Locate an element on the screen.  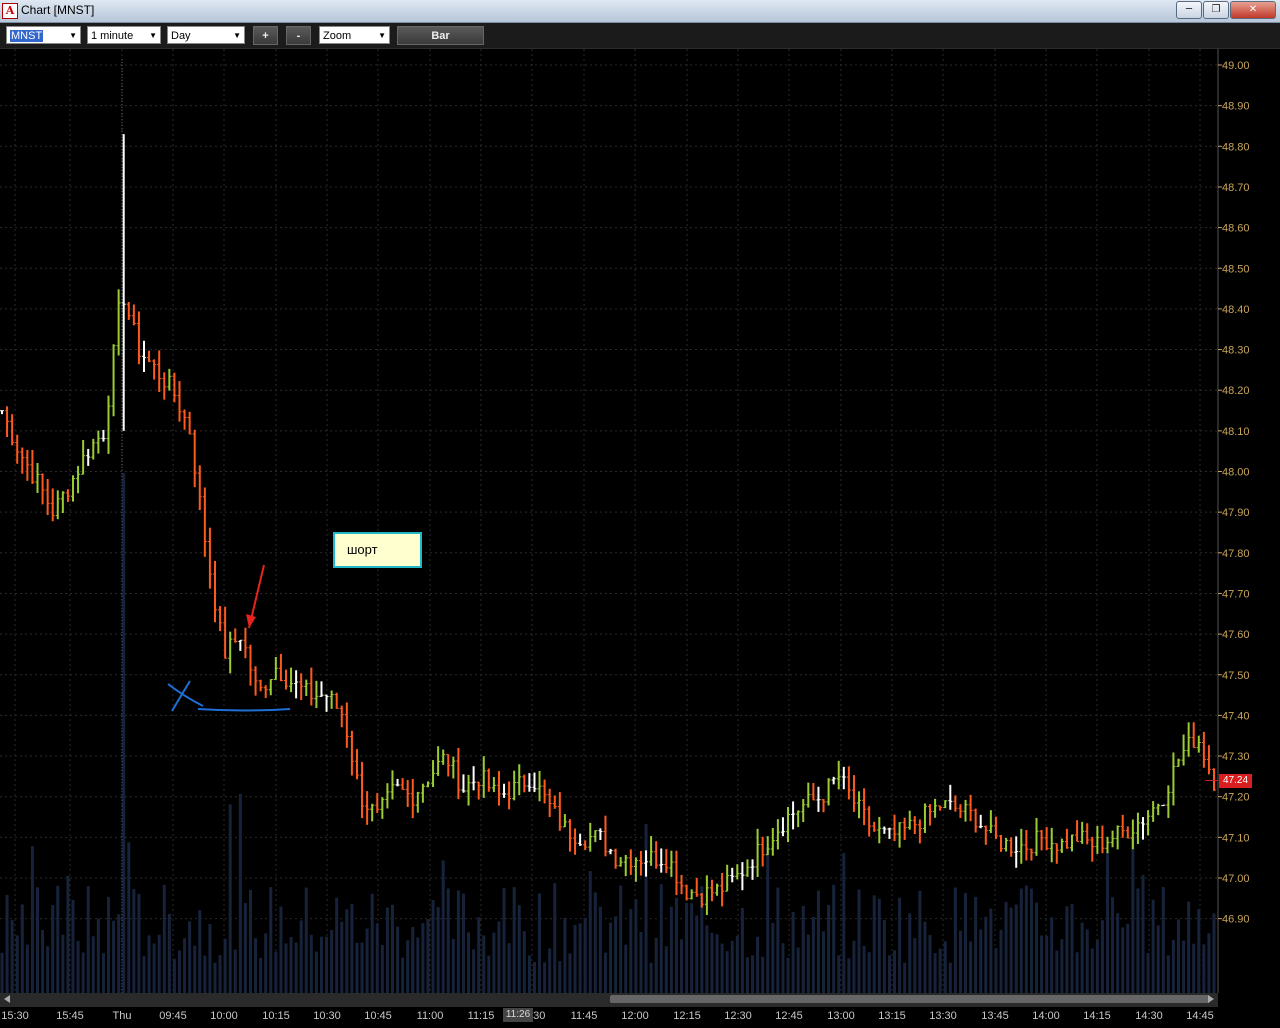
time-tick-label: 10:30 is located at coordinates (327, 1016).